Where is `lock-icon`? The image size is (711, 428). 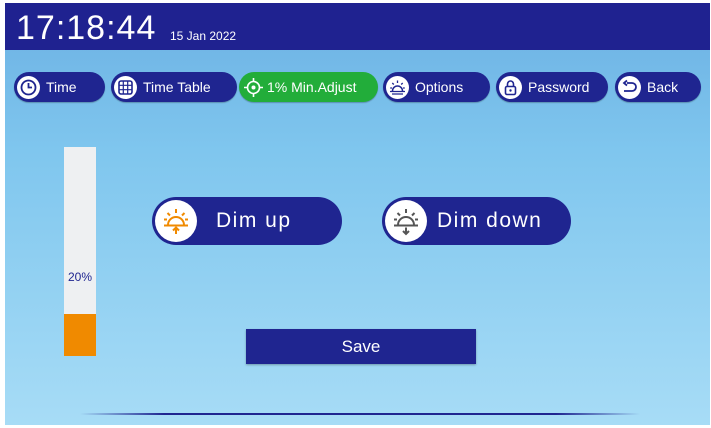
lock-icon is located at coordinates (510, 87).